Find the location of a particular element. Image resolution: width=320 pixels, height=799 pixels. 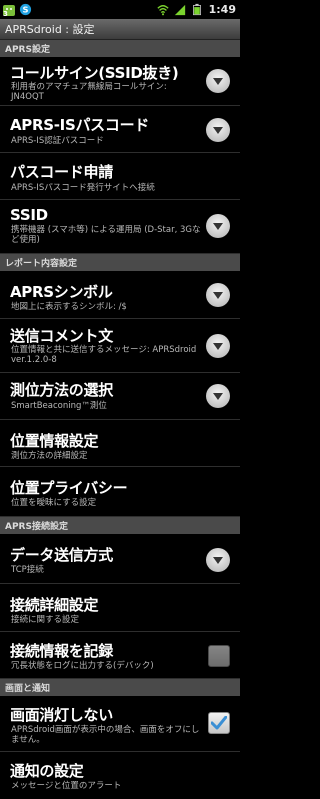

pref-notifications: 通知の設定 メッセージと位置のアラート is located at coordinates (120, 775).